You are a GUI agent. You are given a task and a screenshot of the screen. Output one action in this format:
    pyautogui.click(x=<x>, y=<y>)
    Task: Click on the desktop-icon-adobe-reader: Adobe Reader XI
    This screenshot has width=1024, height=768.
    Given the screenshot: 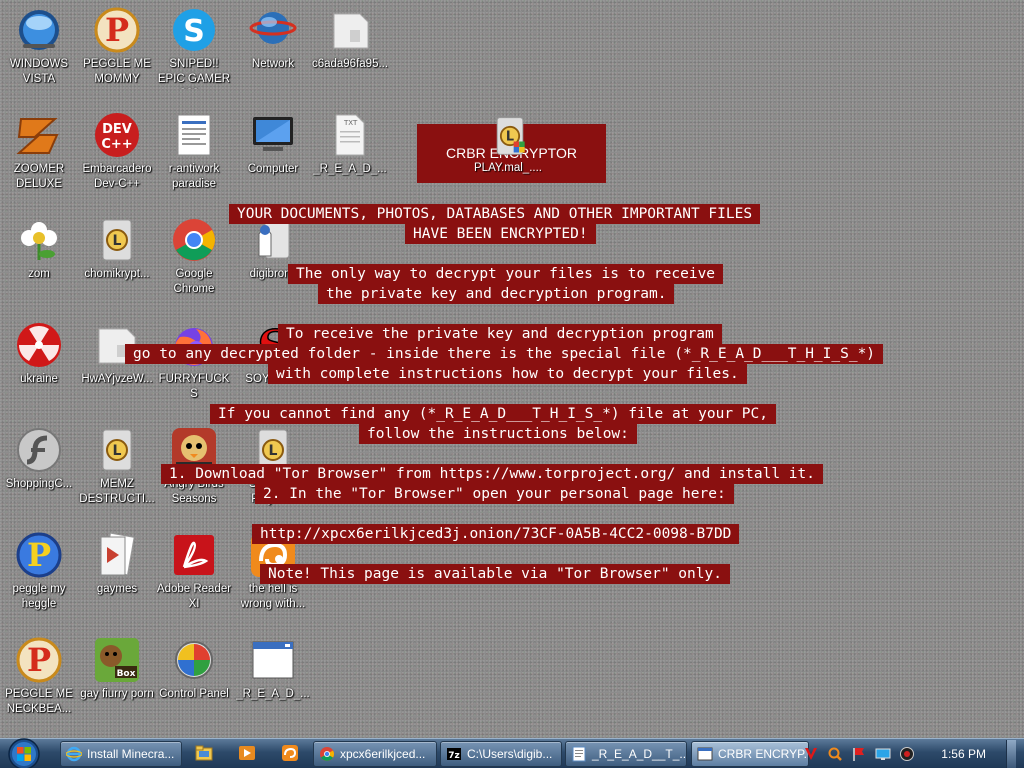 What is the action you would take?
    pyautogui.click(x=194, y=576)
    